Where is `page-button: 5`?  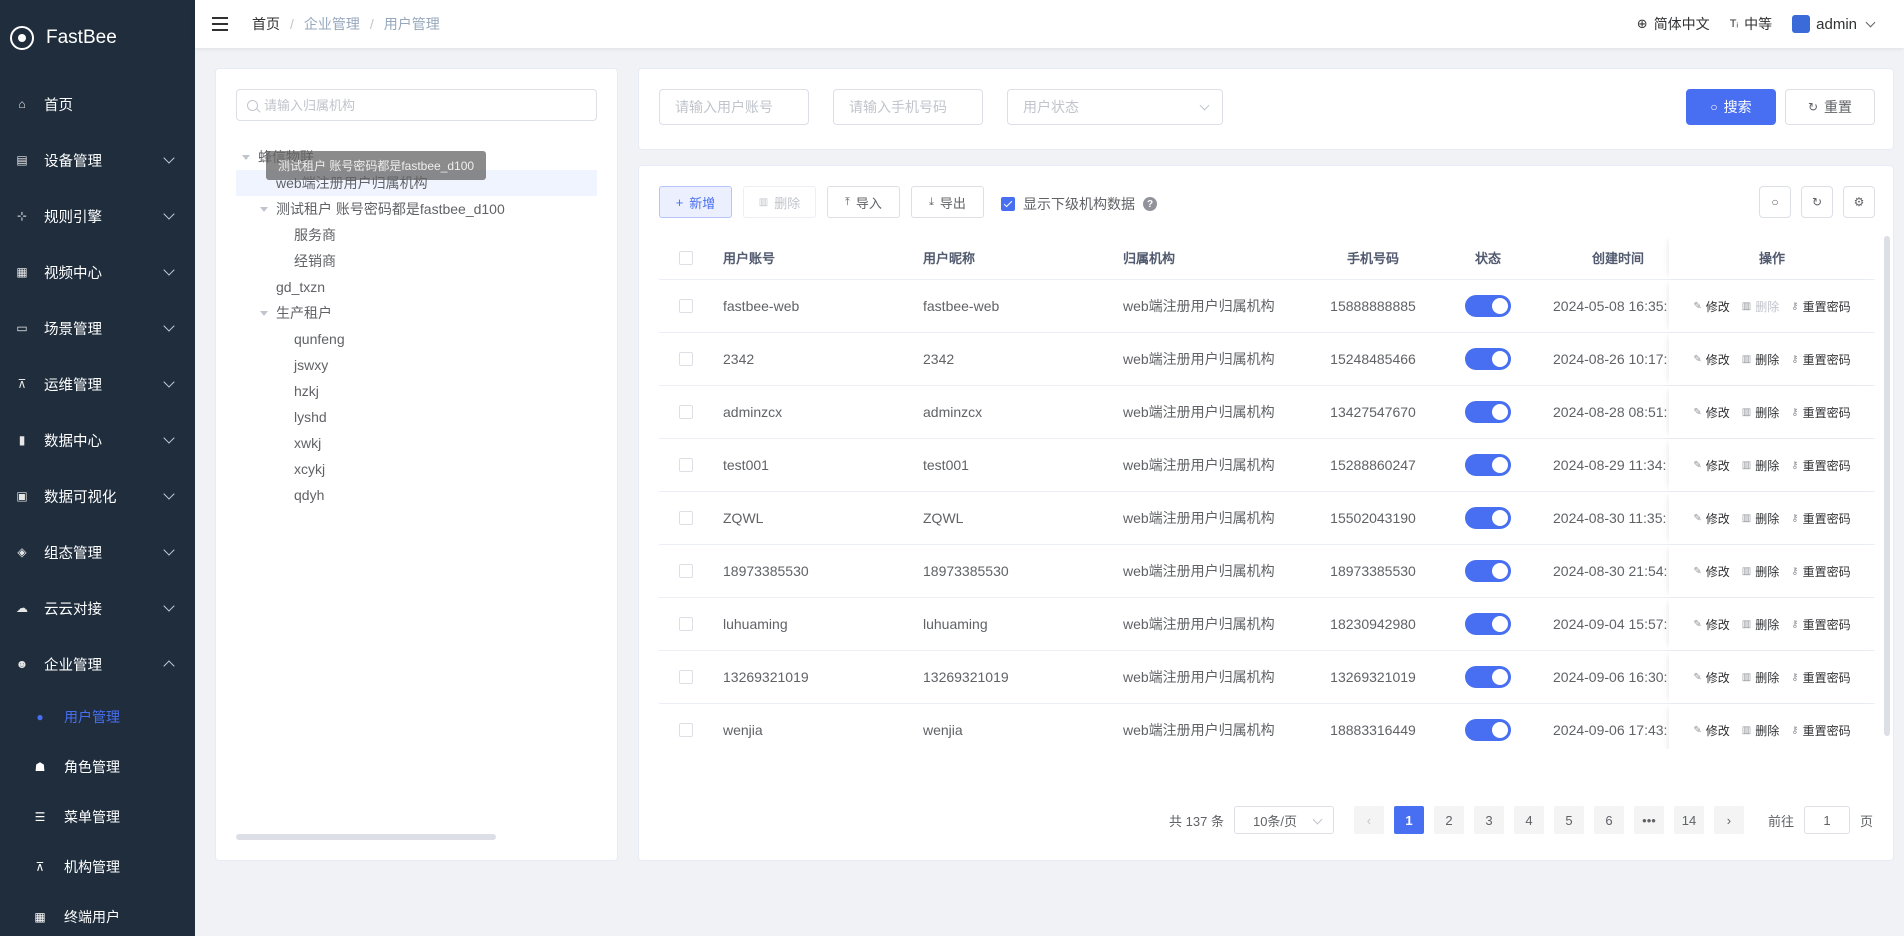 page-button: 5 is located at coordinates (1568, 820).